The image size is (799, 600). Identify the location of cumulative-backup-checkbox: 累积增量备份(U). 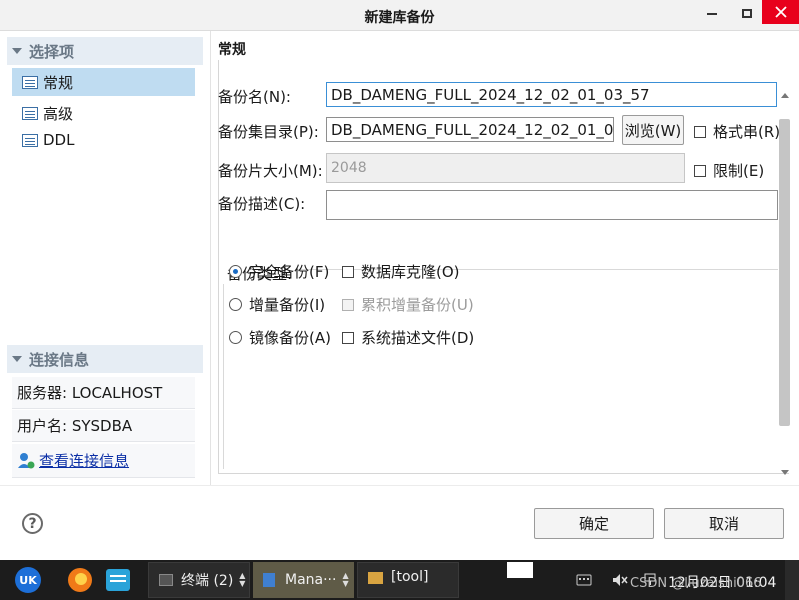
(408, 304).